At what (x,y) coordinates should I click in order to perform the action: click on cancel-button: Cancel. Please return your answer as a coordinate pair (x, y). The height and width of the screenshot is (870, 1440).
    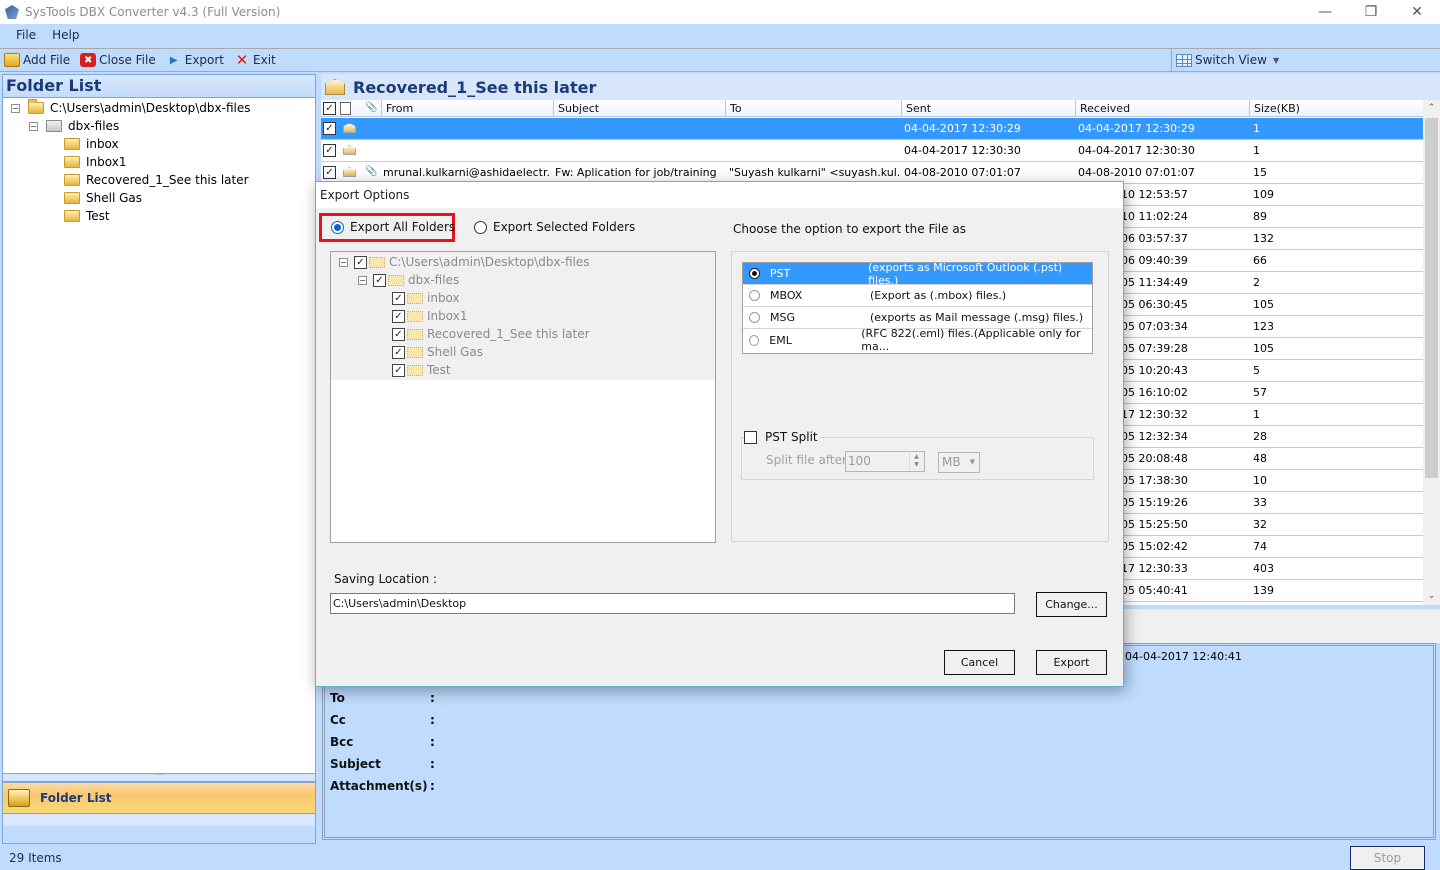
    Looking at the image, I should click on (979, 662).